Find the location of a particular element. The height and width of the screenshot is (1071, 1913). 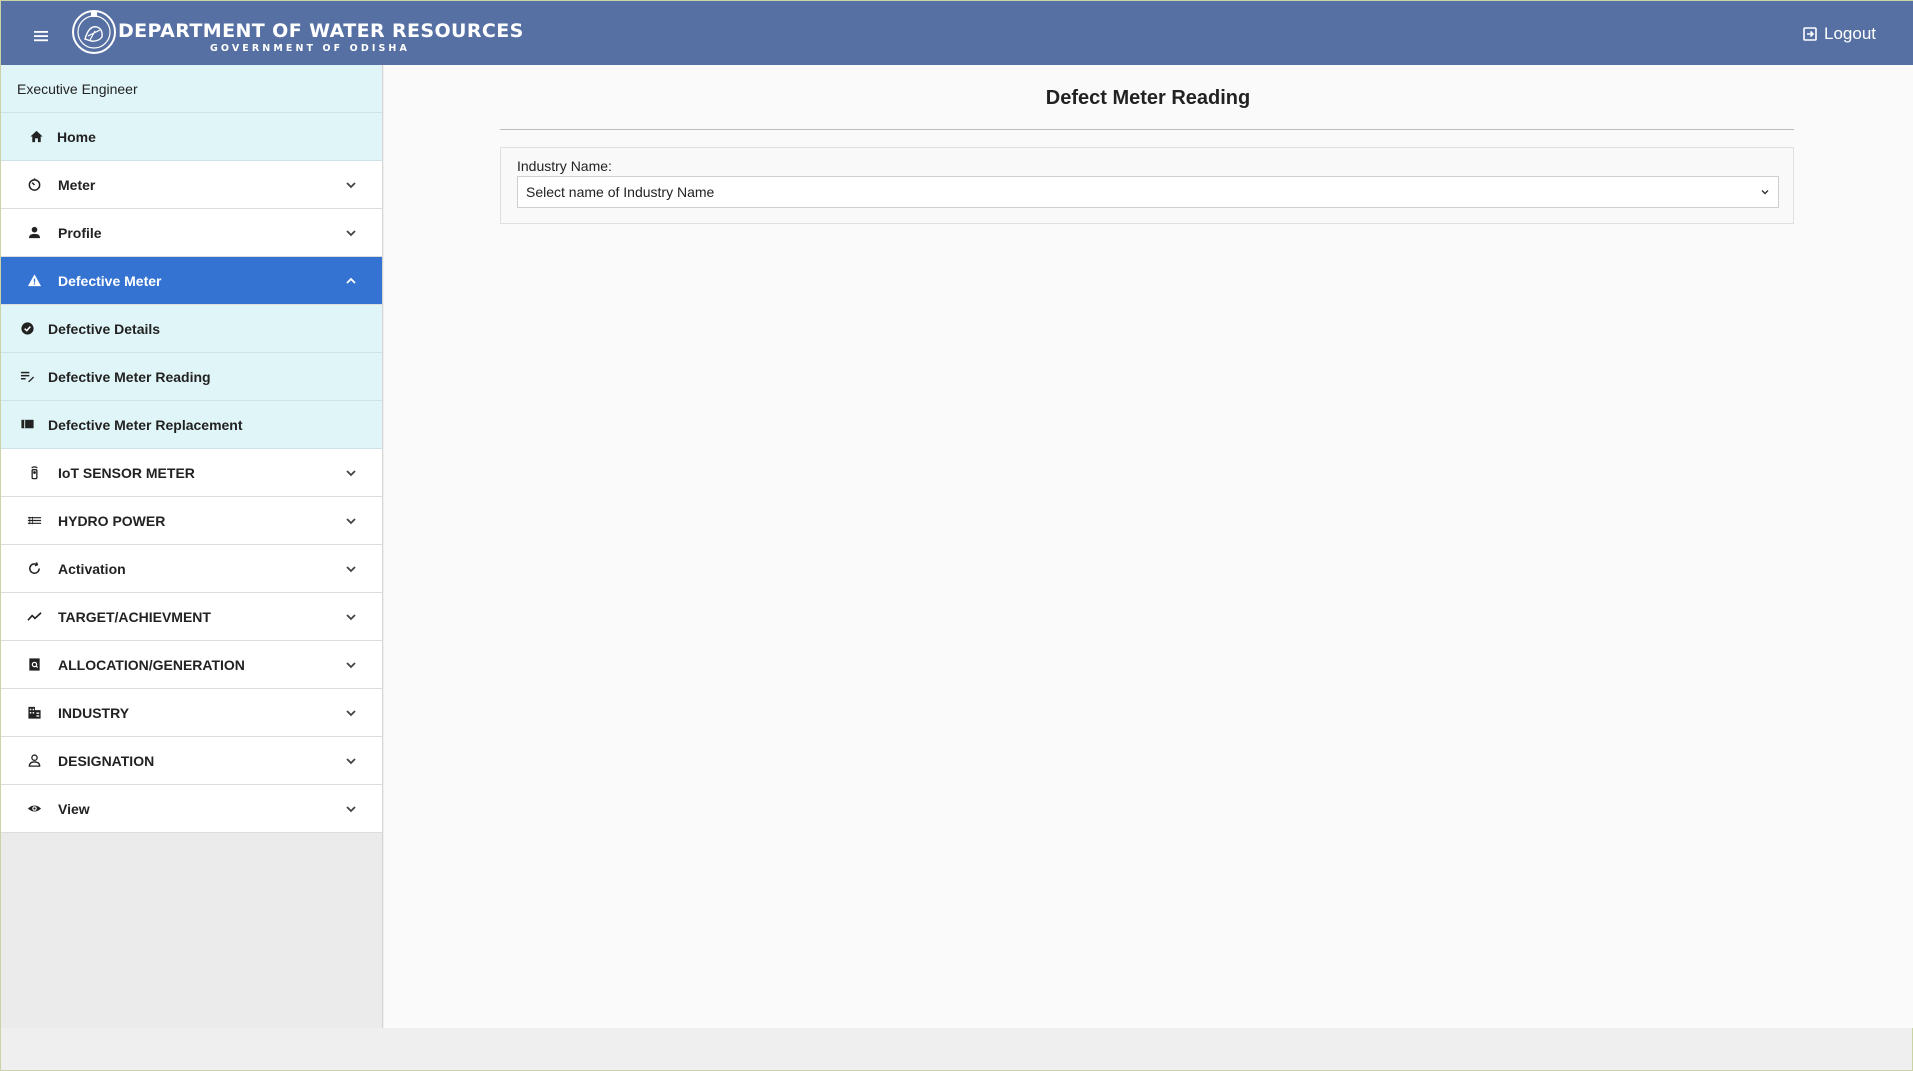

sidebar-item-allocation-generation: ALLOCATION/GENERATION is located at coordinates (191, 665).